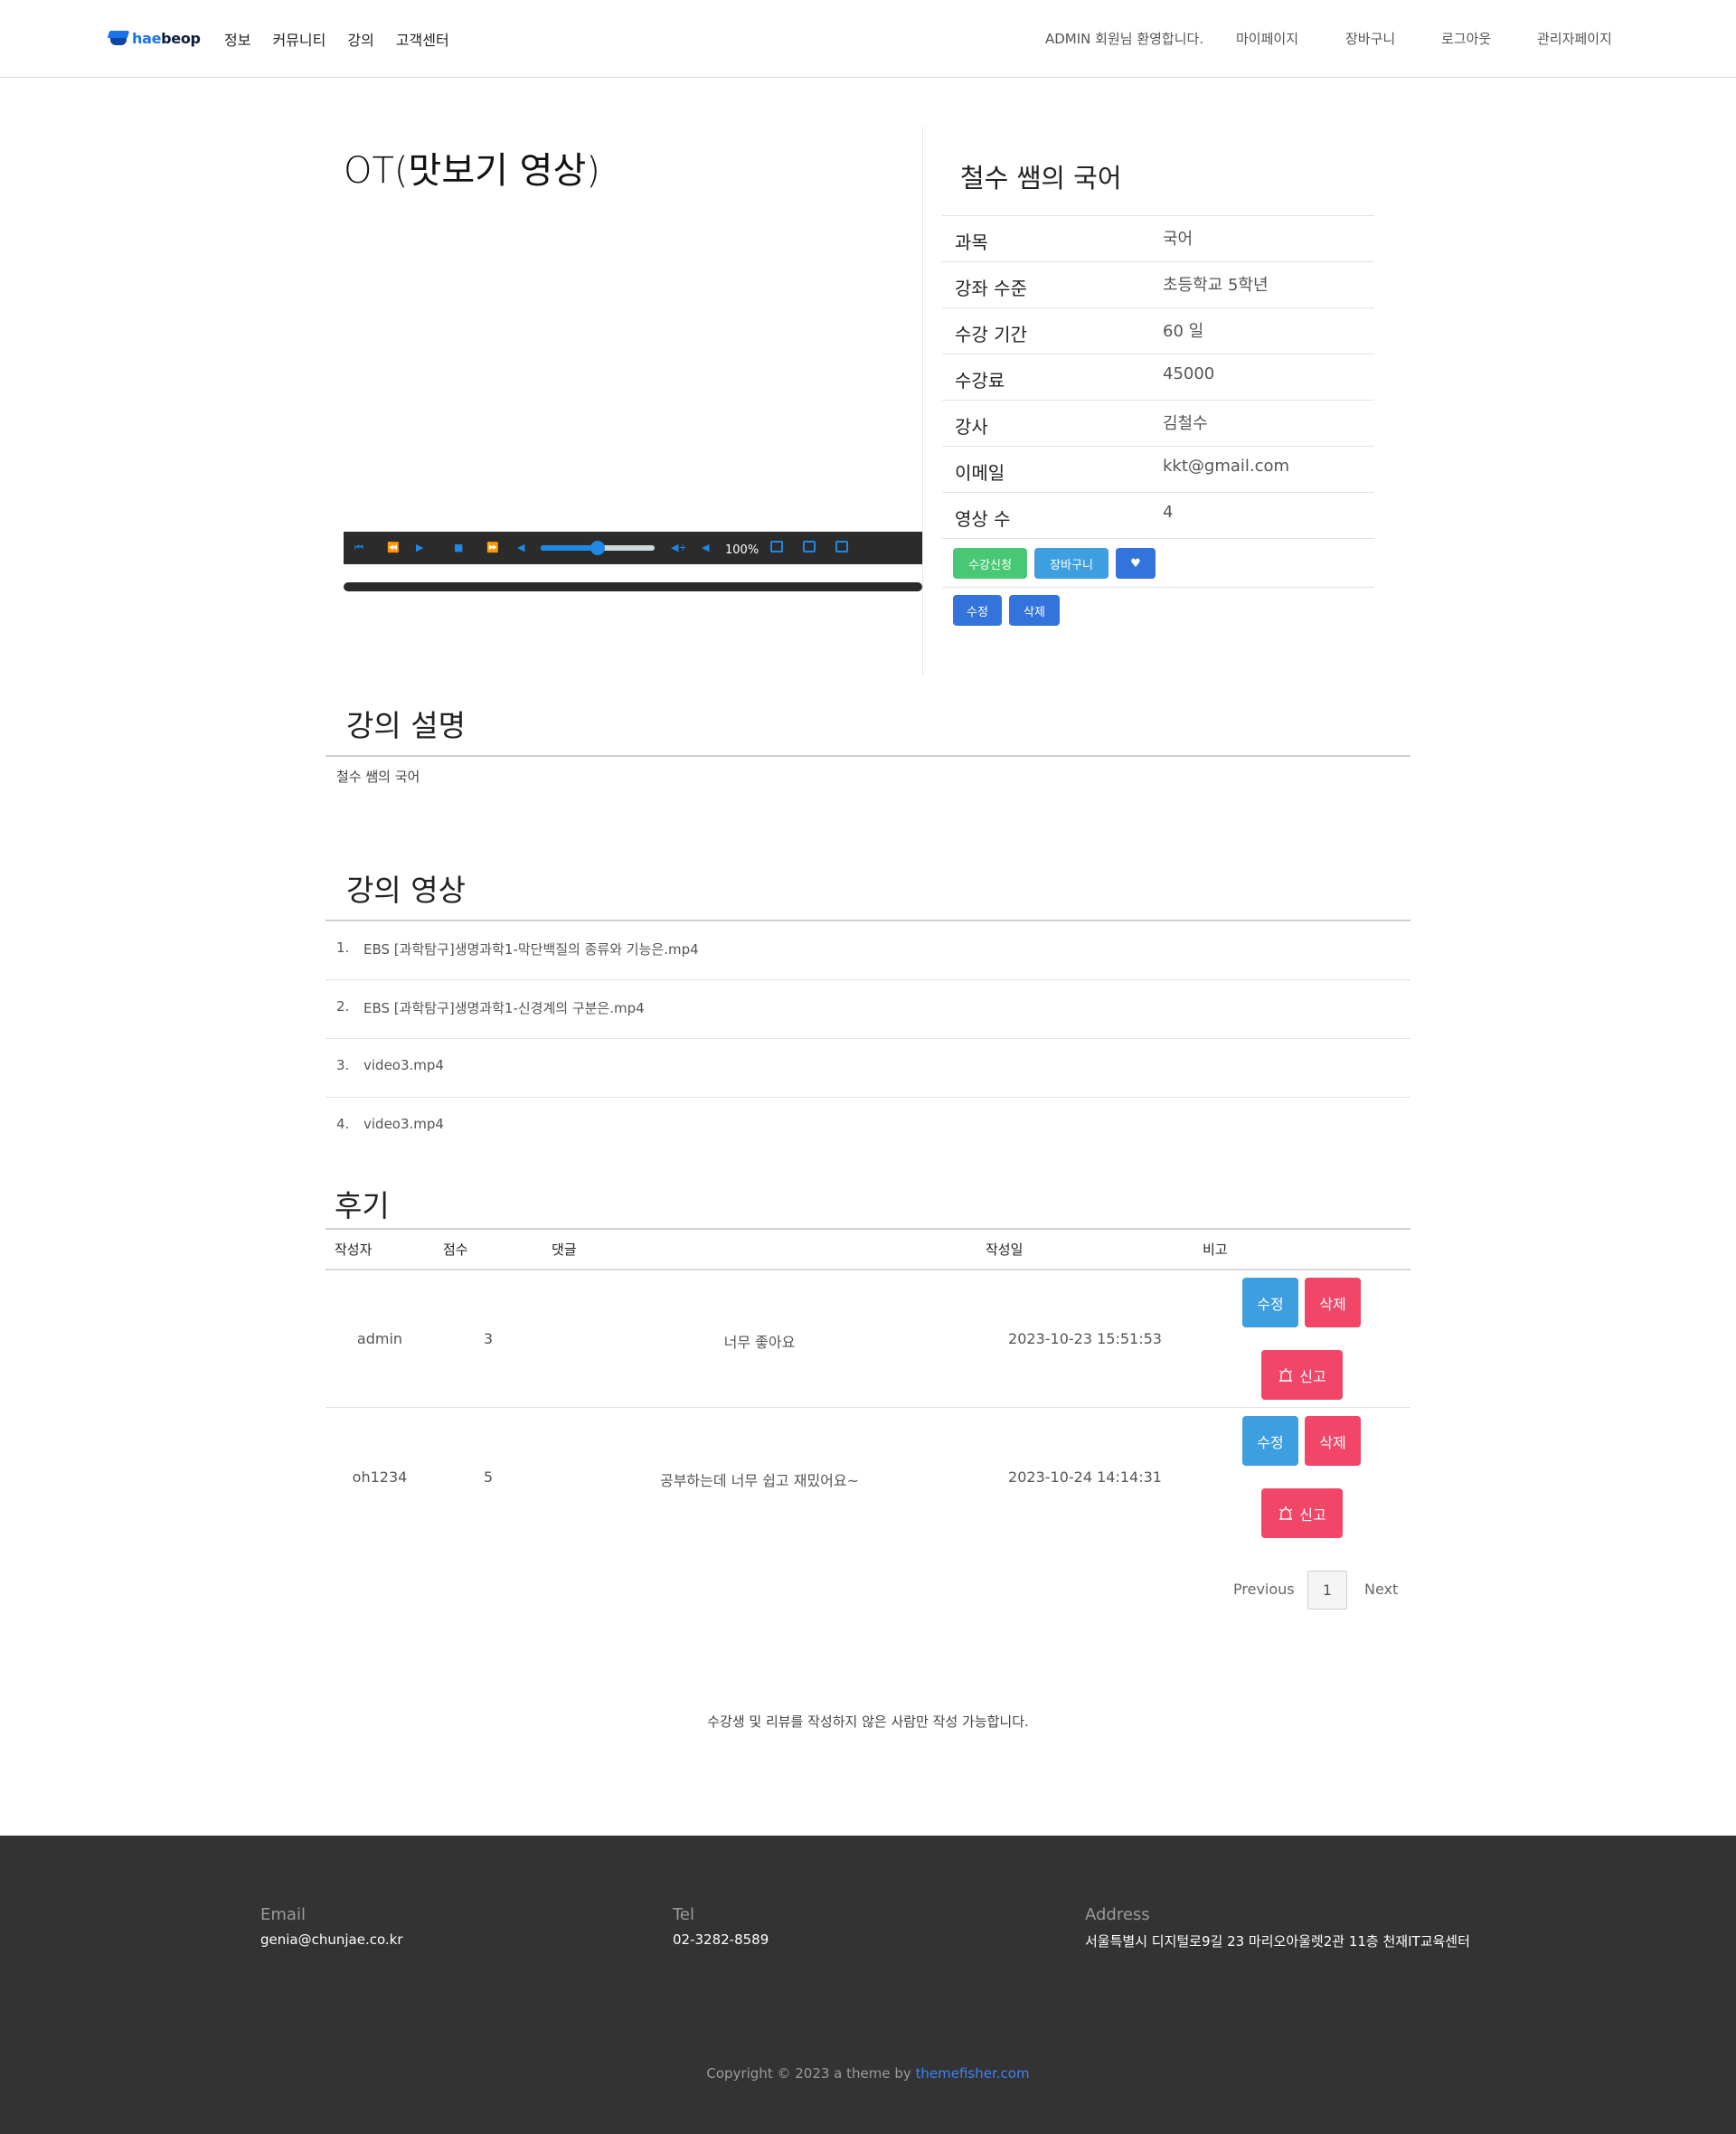 The width and height of the screenshot is (1736, 2134). Describe the element at coordinates (1185, 423) in the screenshot. I see `info-value: 김철수` at that location.